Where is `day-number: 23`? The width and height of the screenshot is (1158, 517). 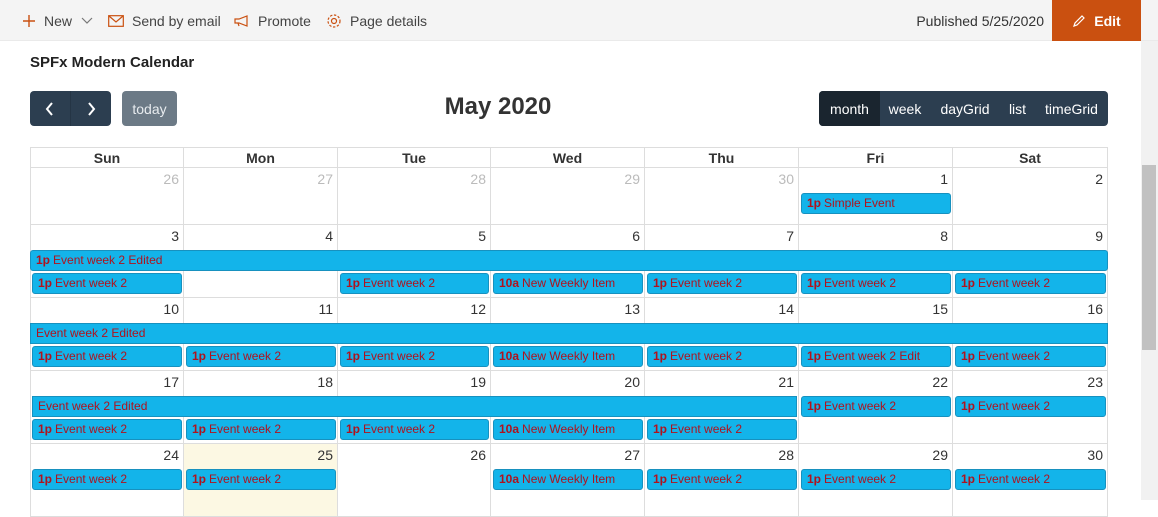 day-number: 23 is located at coordinates (1095, 382).